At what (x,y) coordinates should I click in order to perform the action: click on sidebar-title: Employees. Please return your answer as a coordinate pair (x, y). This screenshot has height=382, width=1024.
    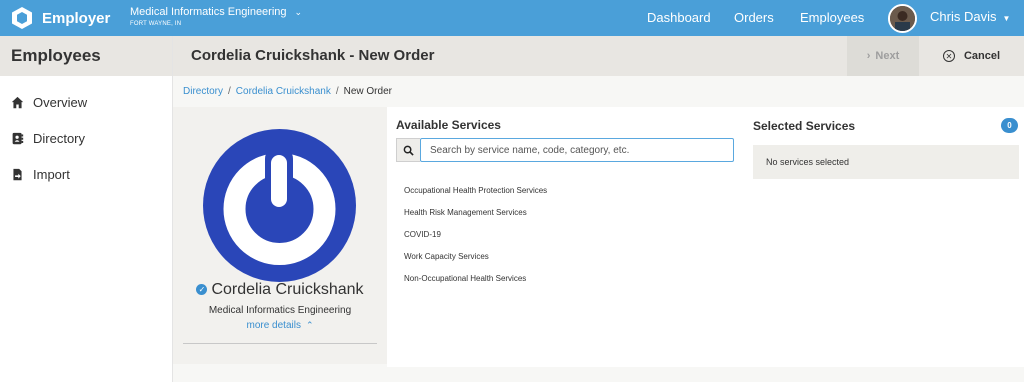
    Looking at the image, I should click on (86, 56).